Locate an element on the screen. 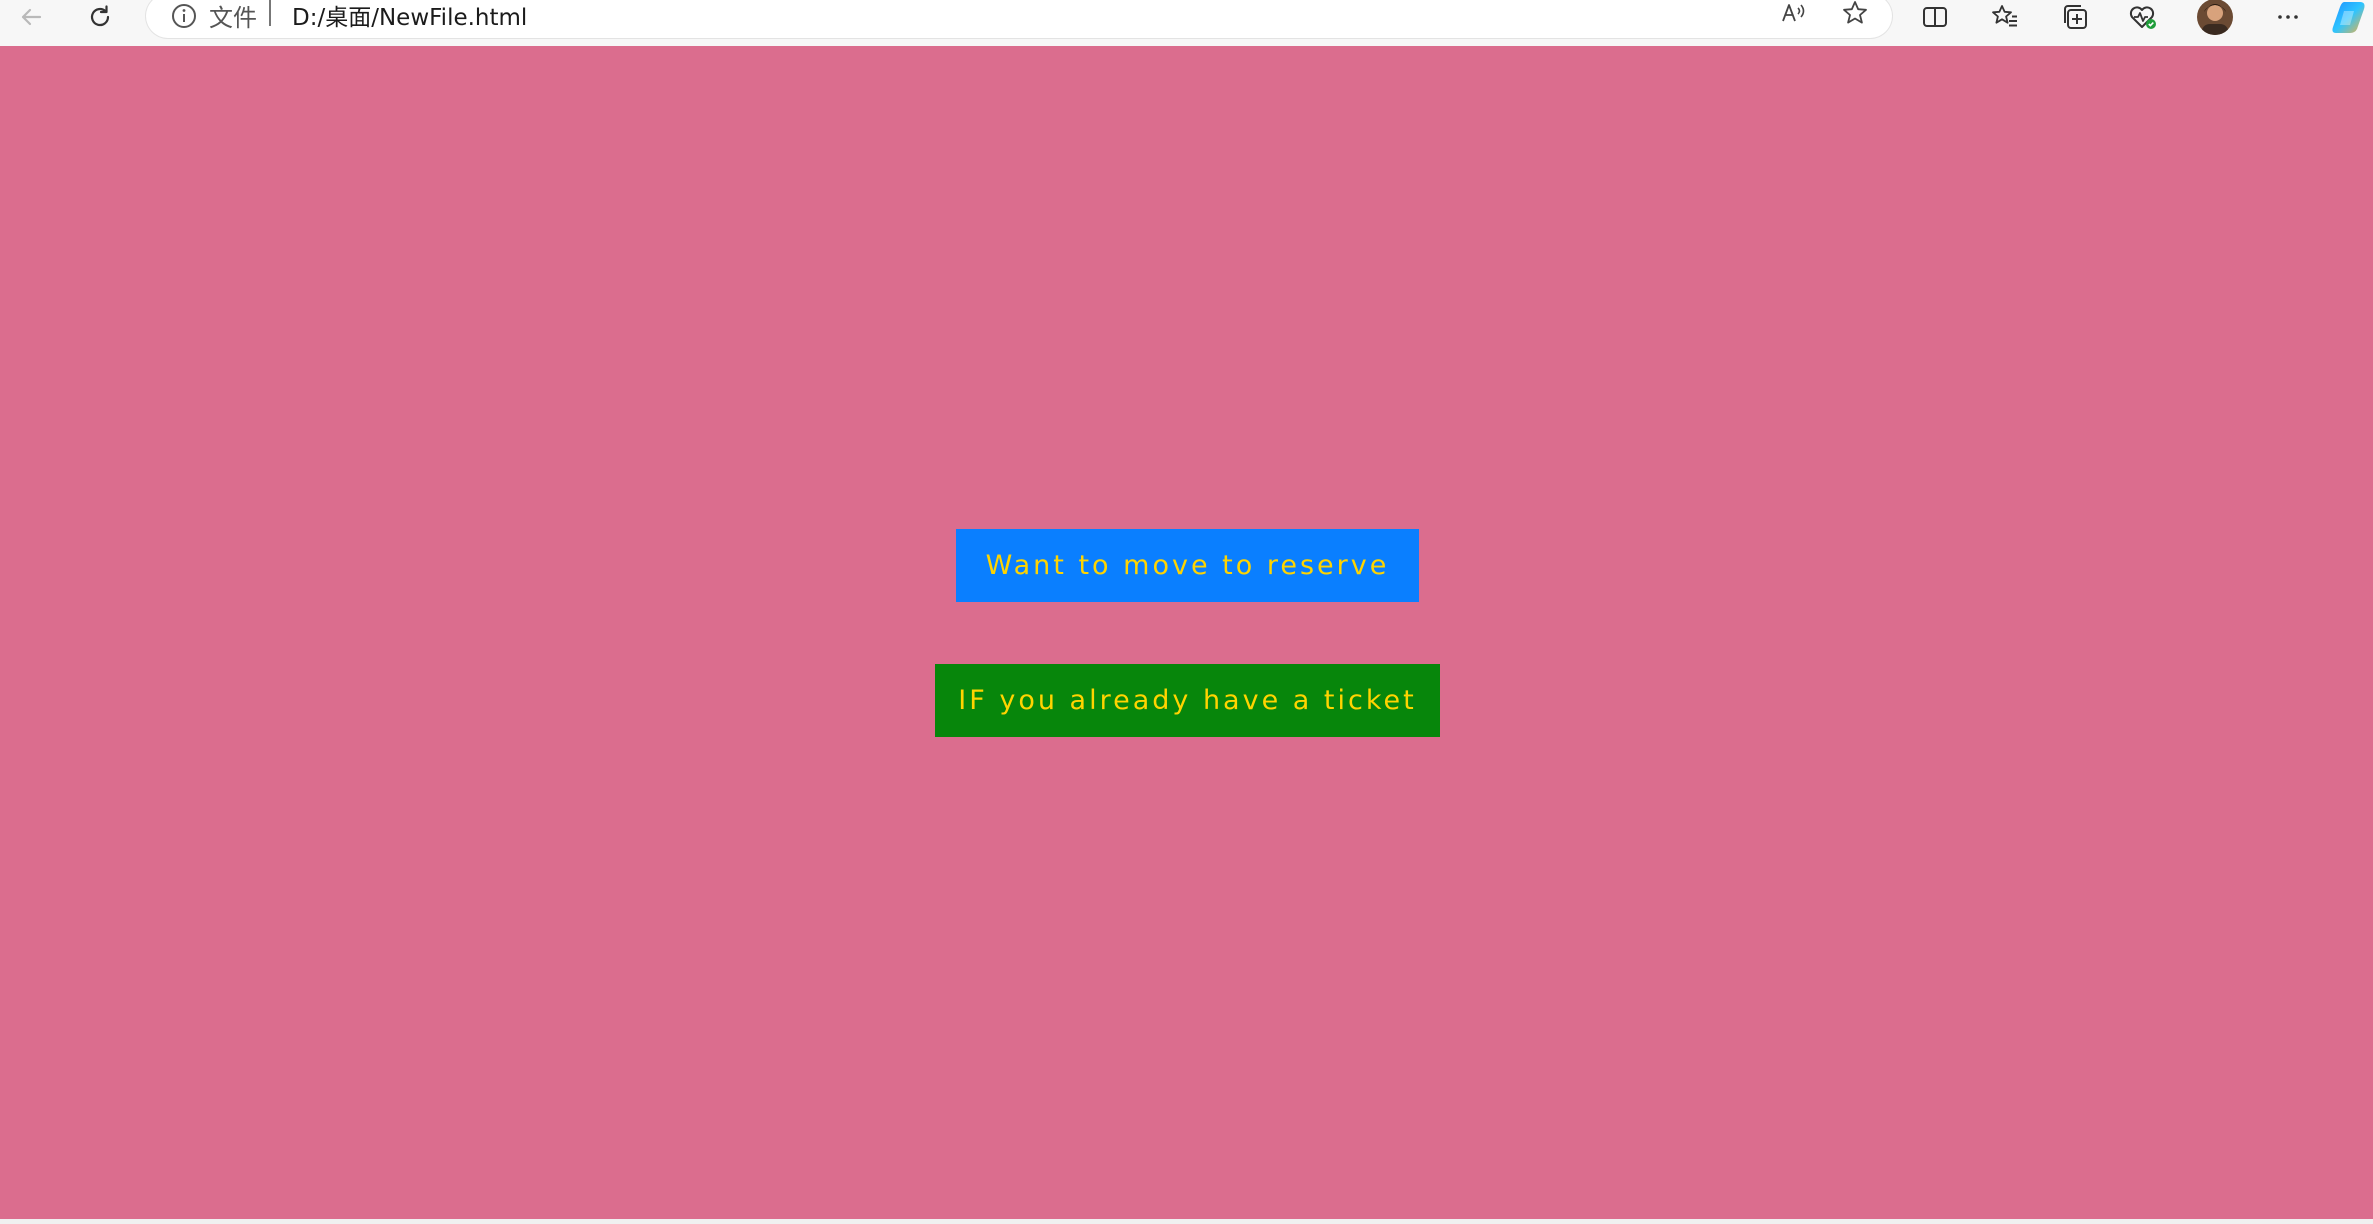  browser-essentials-icon is located at coordinates (2142, 17).